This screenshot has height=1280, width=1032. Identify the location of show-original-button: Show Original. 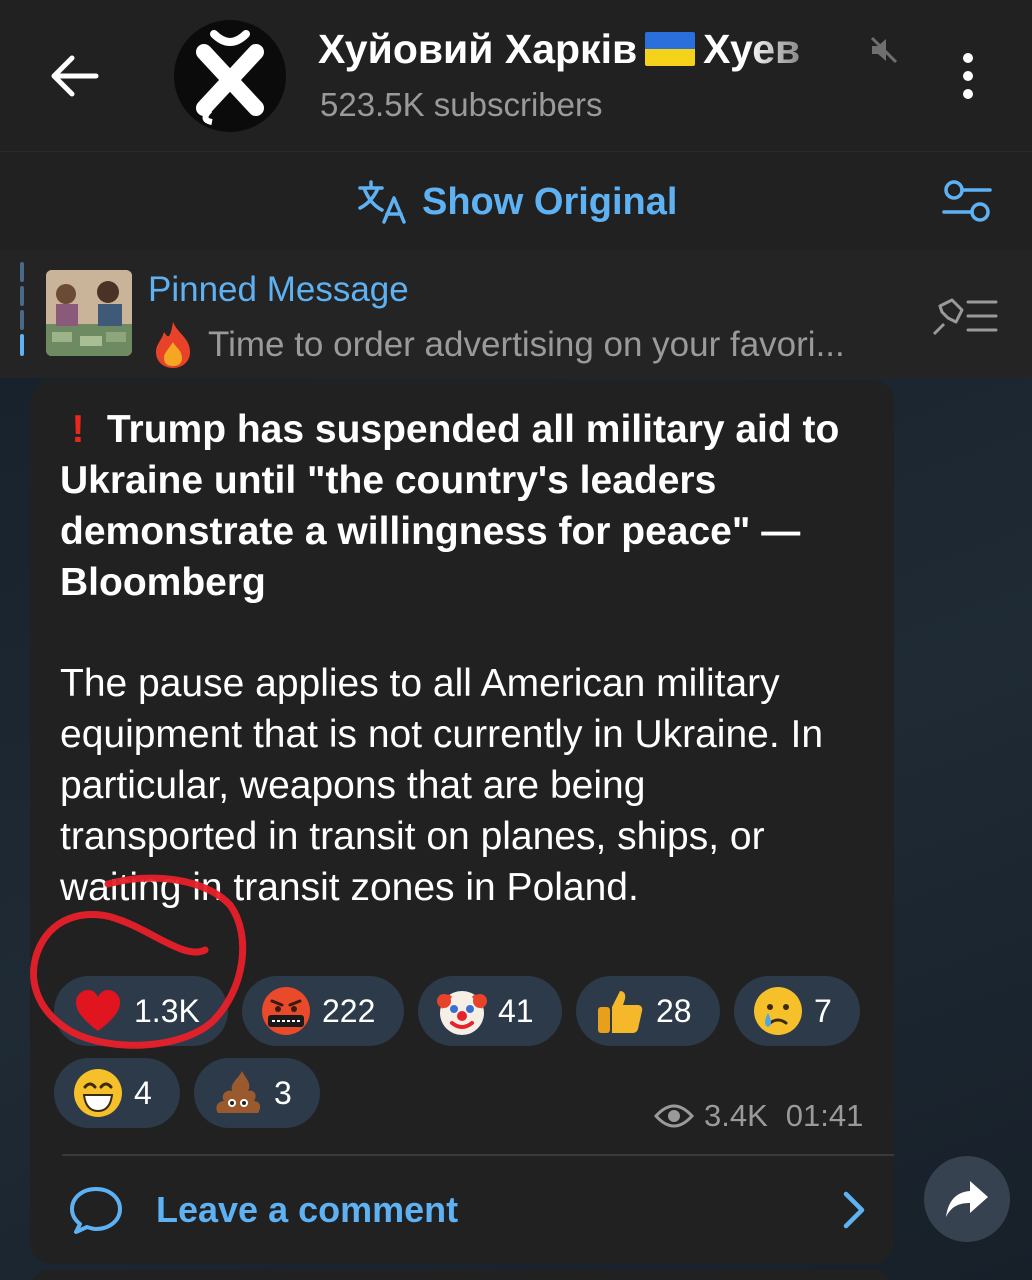
(516, 202).